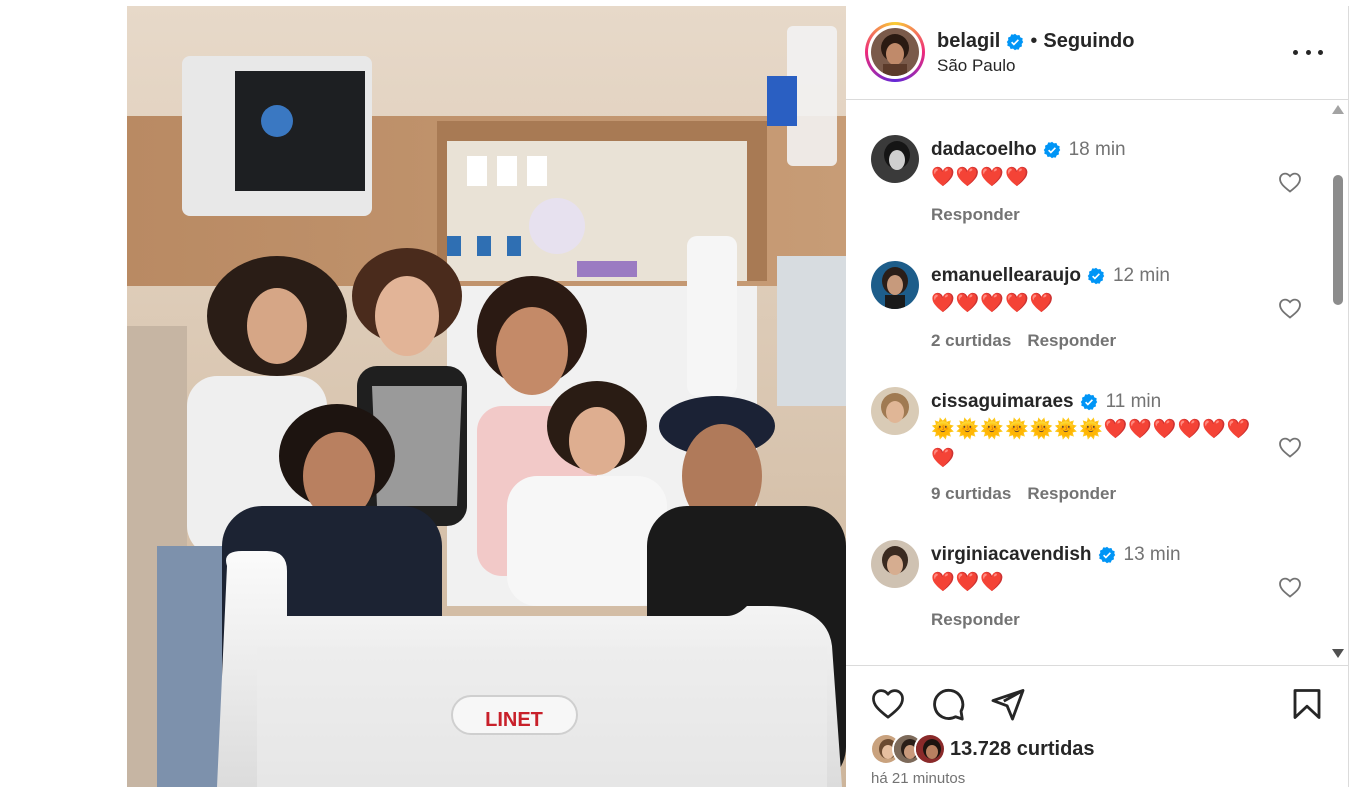 This screenshot has width=1351, height=787. What do you see at coordinates (1008, 704) in the screenshot?
I see `share-icon` at bounding box center [1008, 704].